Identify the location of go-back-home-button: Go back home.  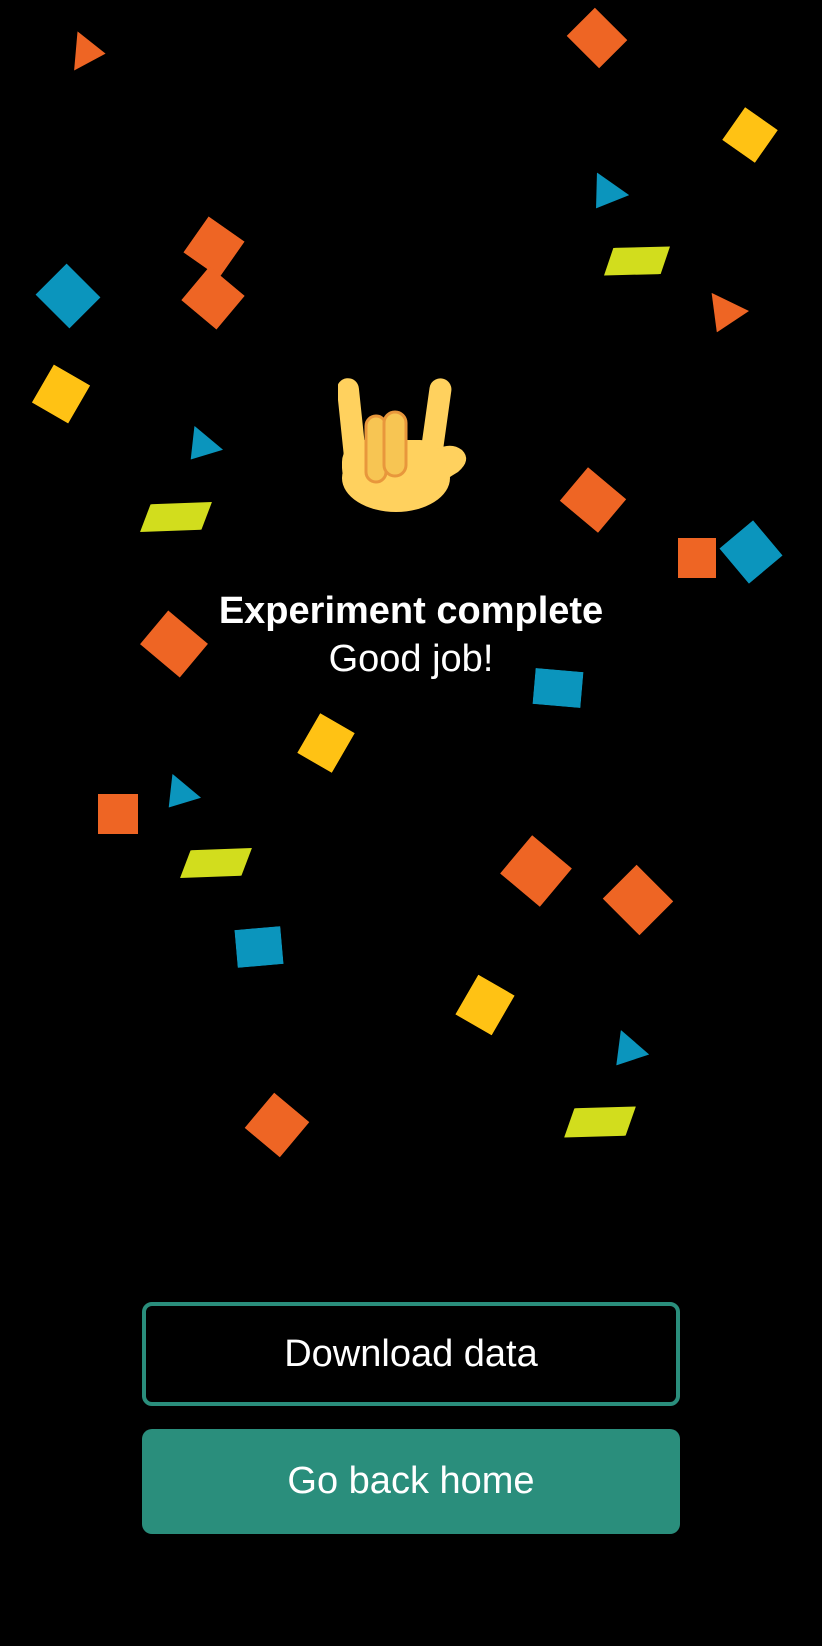
(411, 1481).